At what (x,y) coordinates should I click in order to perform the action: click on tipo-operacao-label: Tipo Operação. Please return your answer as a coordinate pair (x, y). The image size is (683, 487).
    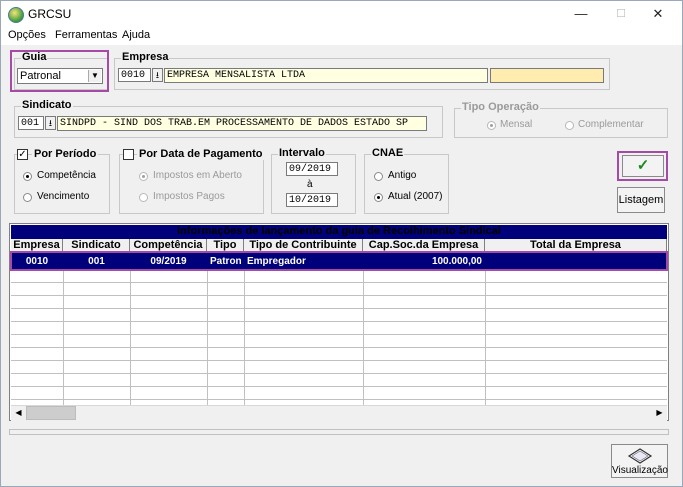
    Looking at the image, I should click on (500, 107).